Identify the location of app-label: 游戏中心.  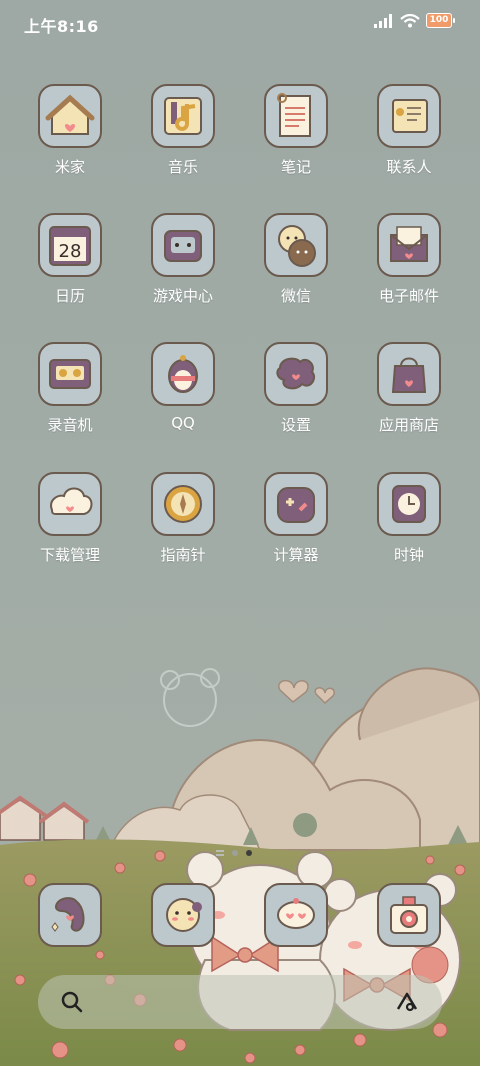
(182, 296).